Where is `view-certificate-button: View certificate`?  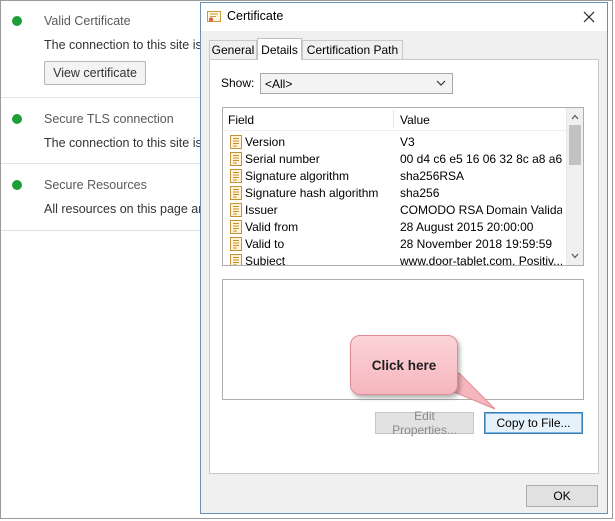 view-certificate-button: View certificate is located at coordinates (95, 73).